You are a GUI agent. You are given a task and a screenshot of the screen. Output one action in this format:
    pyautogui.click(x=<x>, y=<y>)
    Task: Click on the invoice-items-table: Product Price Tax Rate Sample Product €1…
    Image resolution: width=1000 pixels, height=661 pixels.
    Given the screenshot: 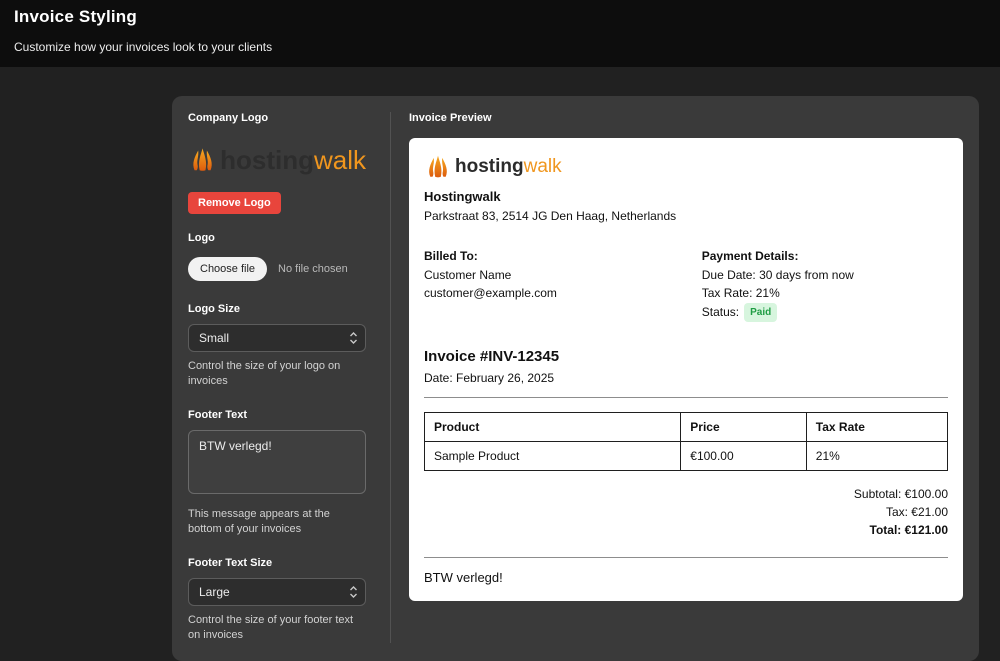 What is the action you would take?
    pyautogui.click(x=686, y=442)
    